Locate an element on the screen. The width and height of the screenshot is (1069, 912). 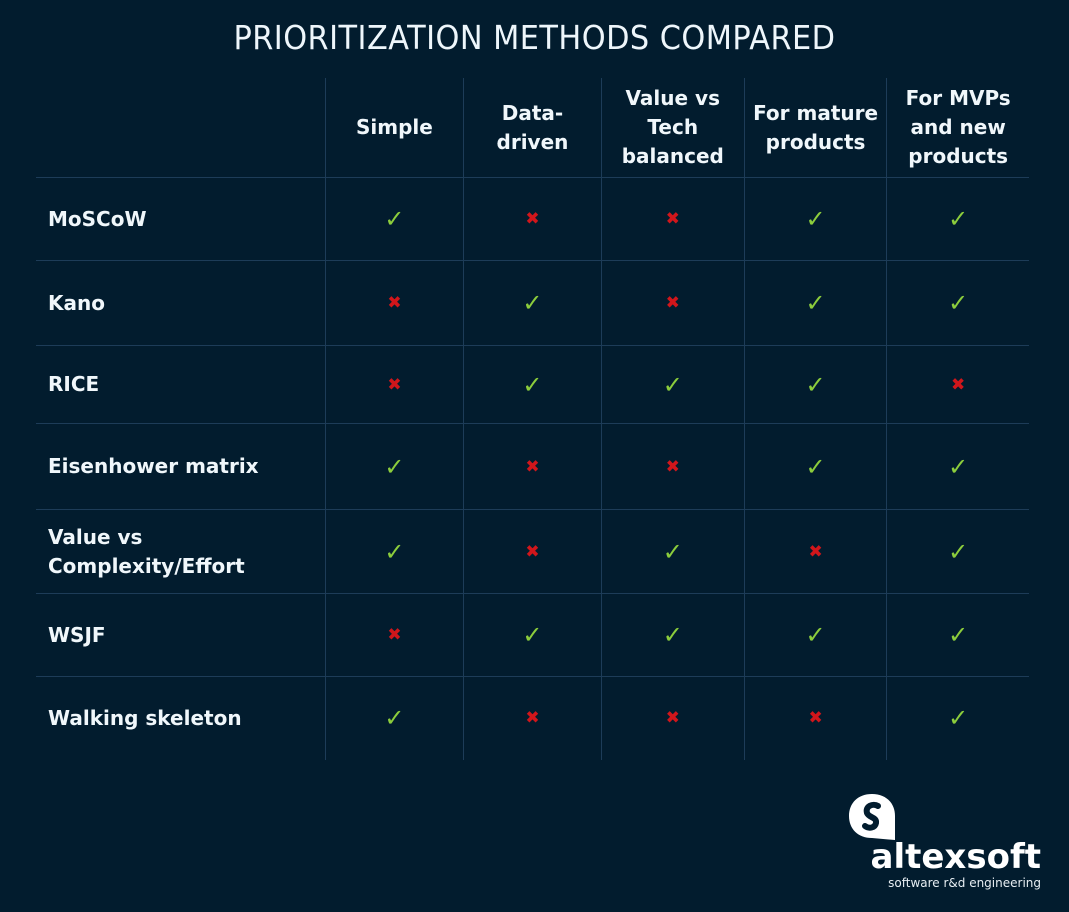
table-row: MoSCoW ✓ ✖ ✖ ✓ ✓ is located at coordinates (532, 219).